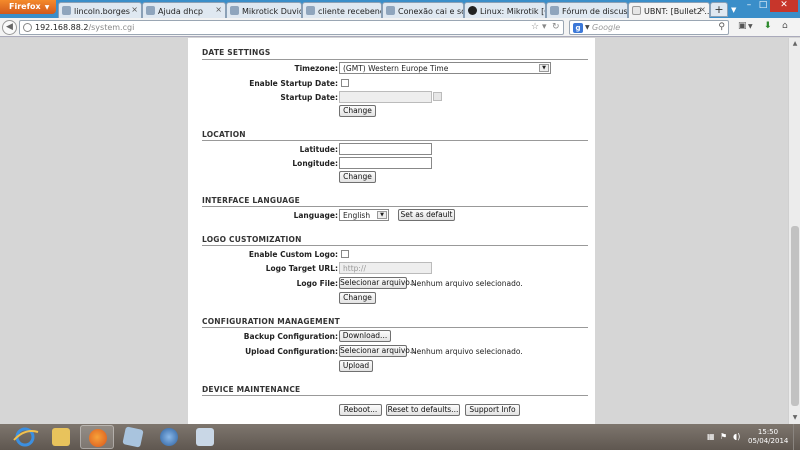  I want to click on bookmarks-menu-icon: ▣, so click(742, 26).